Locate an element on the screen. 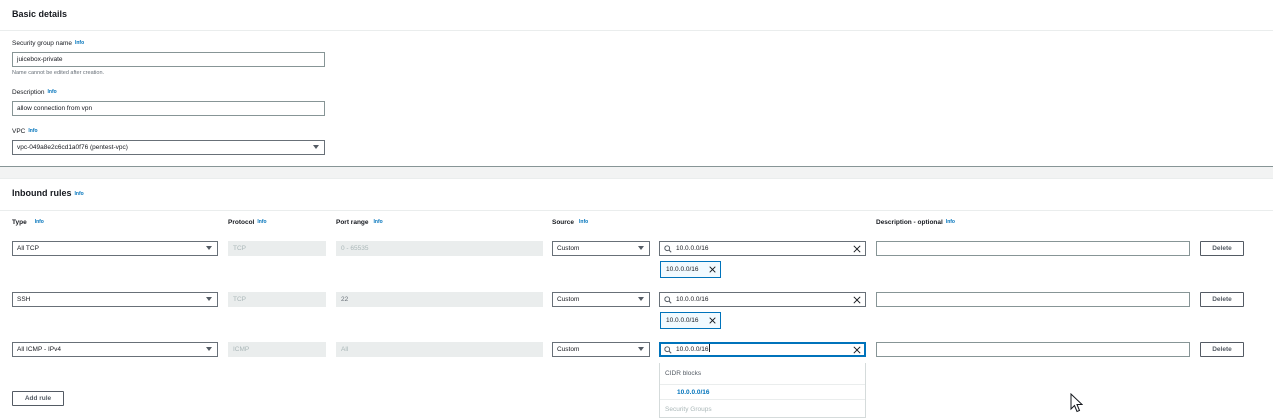 The image size is (1273, 418). rule-2-source-token: 10.0.0.0/16 is located at coordinates (690, 320).